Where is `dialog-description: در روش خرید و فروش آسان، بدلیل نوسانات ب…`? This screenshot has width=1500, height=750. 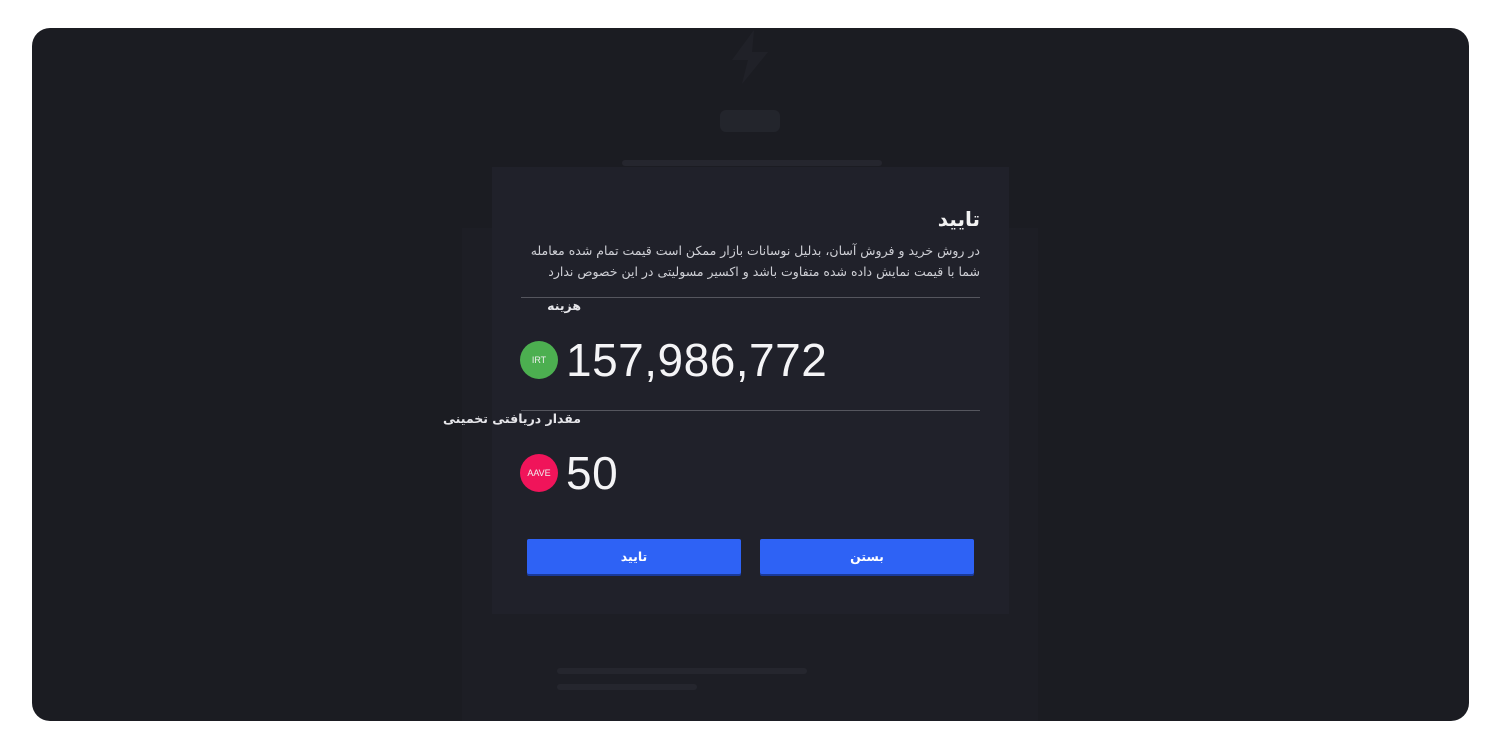
dialog-description: در روش خرید و فروش آسان، بدلیل نوسانات ب… is located at coordinates (755, 261).